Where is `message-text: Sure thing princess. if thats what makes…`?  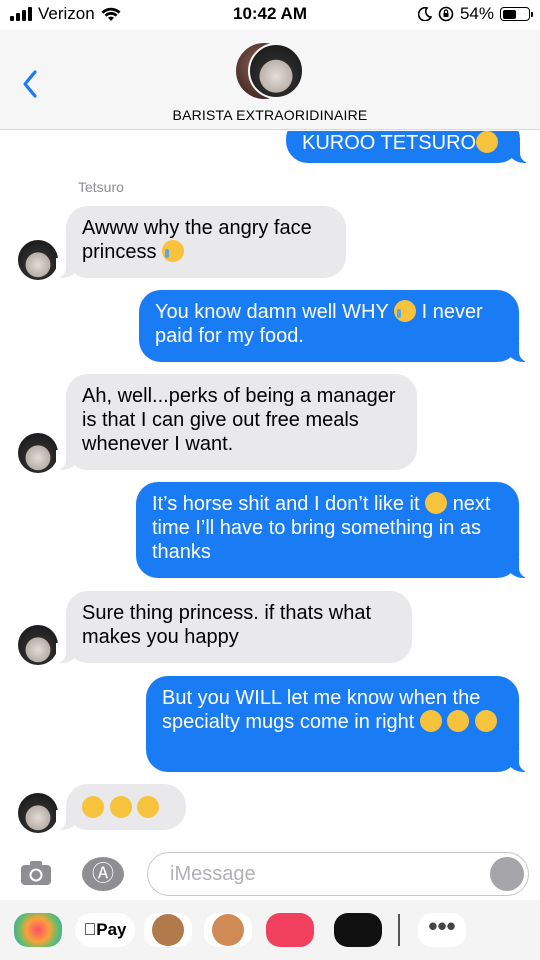
message-text: Sure thing princess. if thats what makes… is located at coordinates (227, 625).